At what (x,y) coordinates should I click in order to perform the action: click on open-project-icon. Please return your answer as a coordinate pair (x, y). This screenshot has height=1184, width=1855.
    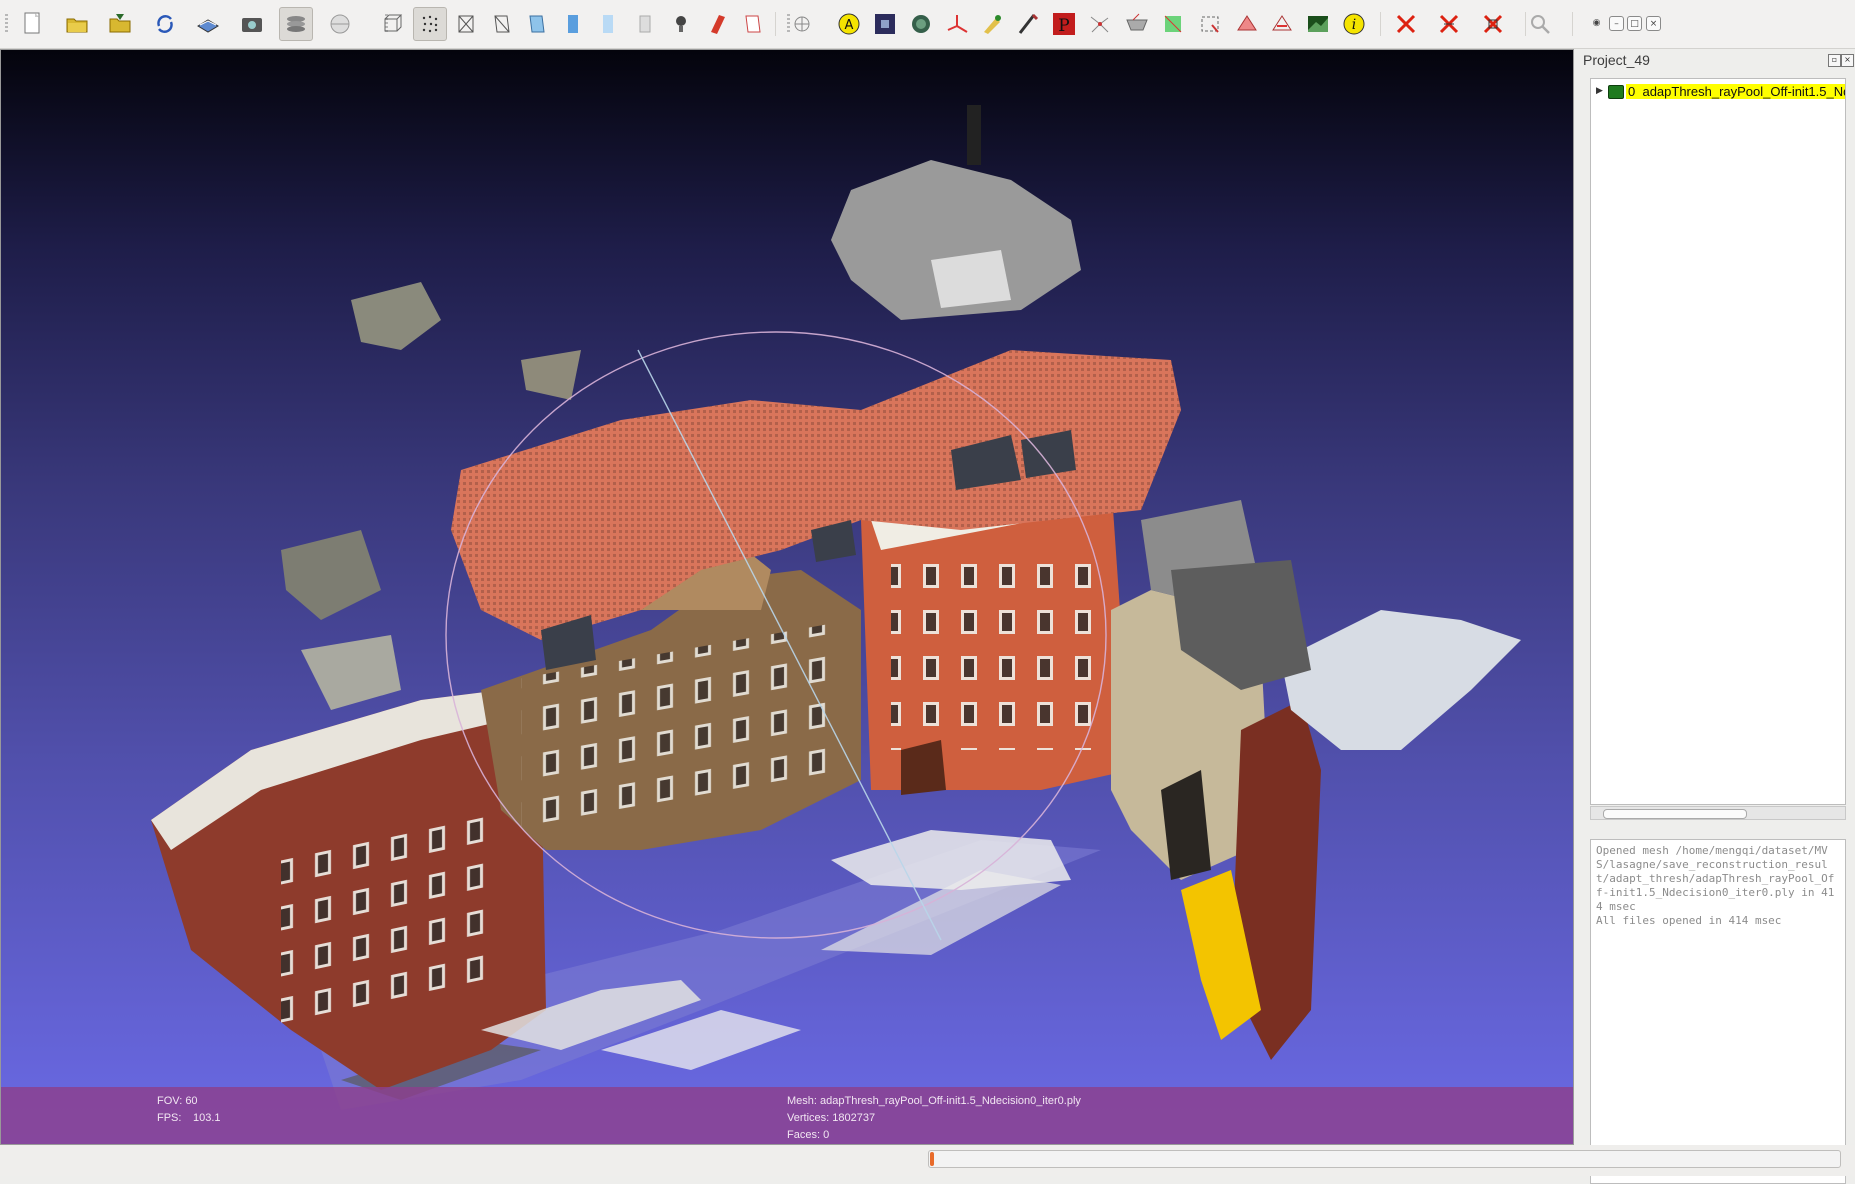
    Looking at the image, I should click on (77, 25).